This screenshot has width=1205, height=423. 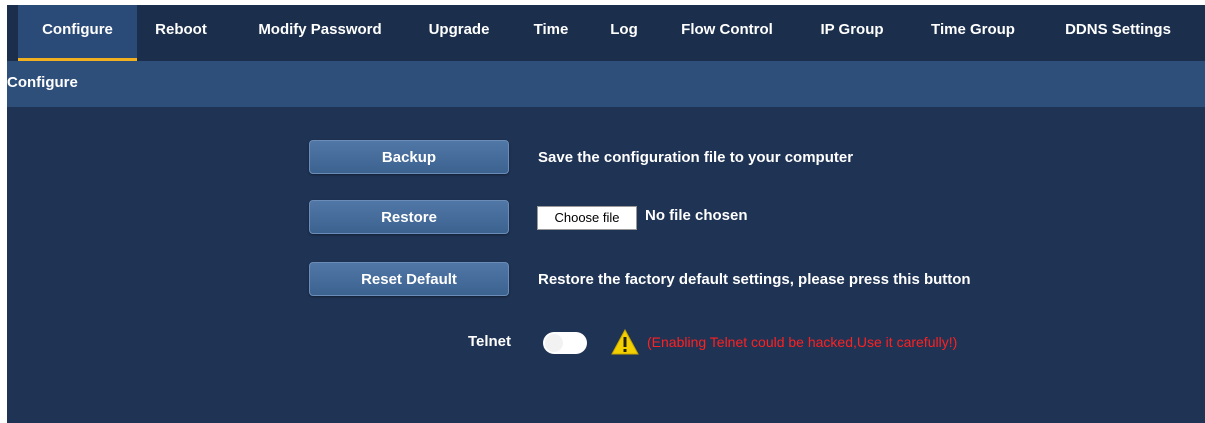 What do you see at coordinates (727, 33) in the screenshot?
I see `tab-flow-control: Flow Control` at bounding box center [727, 33].